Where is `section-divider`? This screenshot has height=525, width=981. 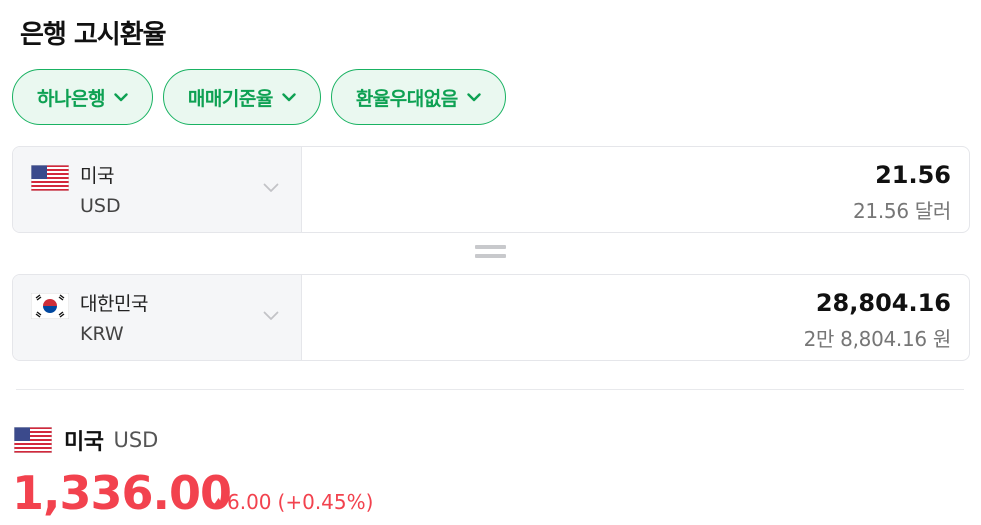 section-divider is located at coordinates (490, 389).